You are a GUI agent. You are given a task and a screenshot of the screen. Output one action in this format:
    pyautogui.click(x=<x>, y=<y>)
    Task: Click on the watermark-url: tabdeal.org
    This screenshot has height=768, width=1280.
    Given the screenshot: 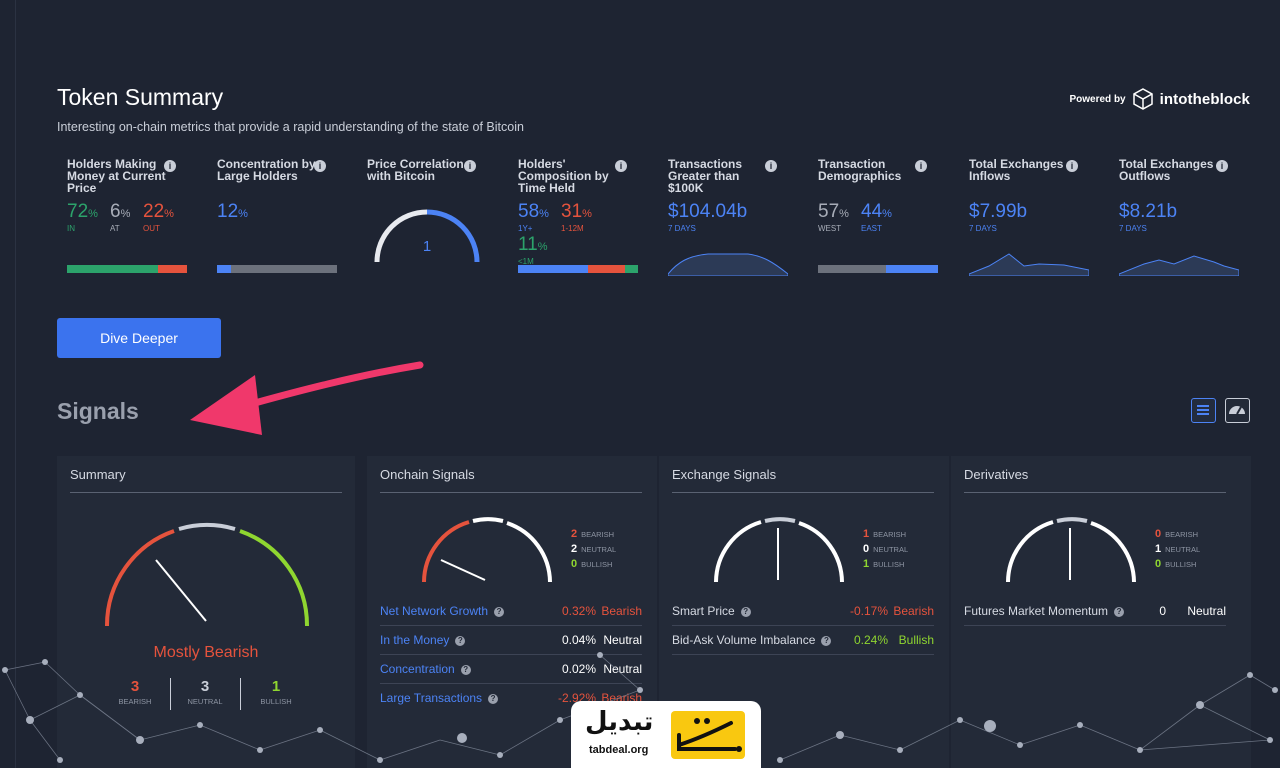 What is the action you would take?
    pyautogui.click(x=619, y=750)
    